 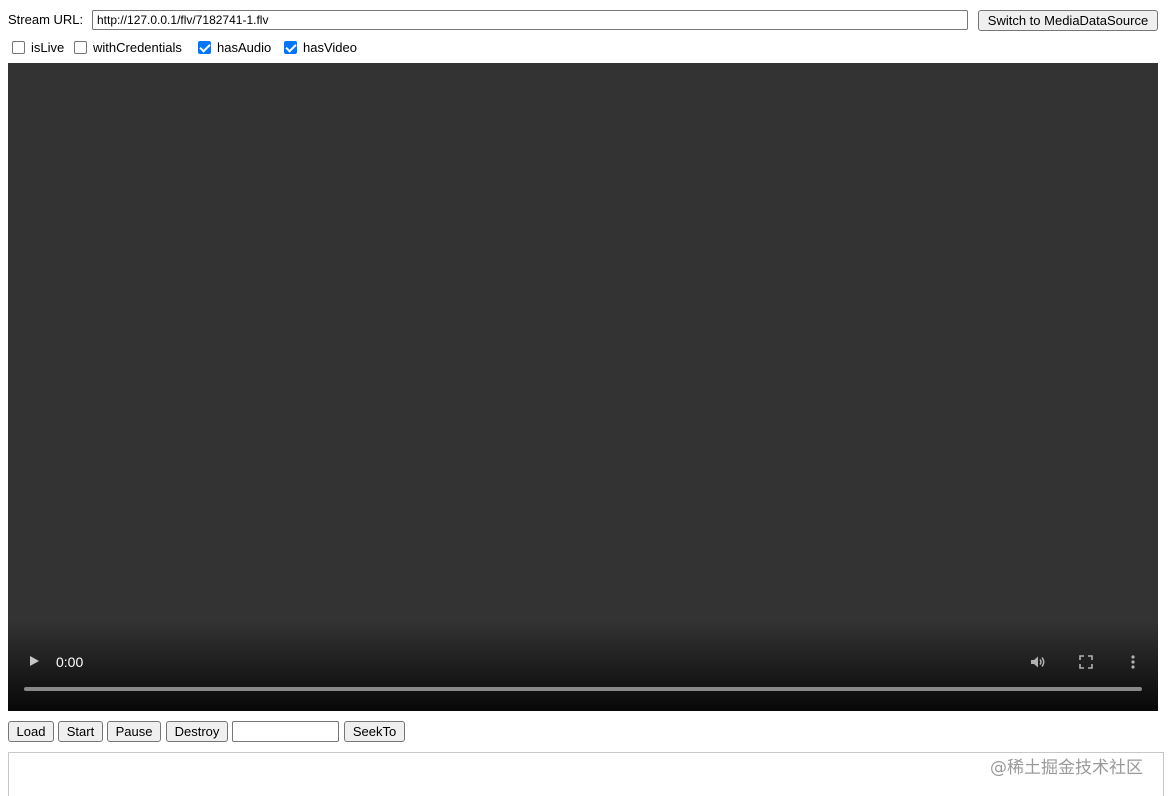 What do you see at coordinates (204, 47) in the screenshot?
I see `hasaudio-checkbox` at bounding box center [204, 47].